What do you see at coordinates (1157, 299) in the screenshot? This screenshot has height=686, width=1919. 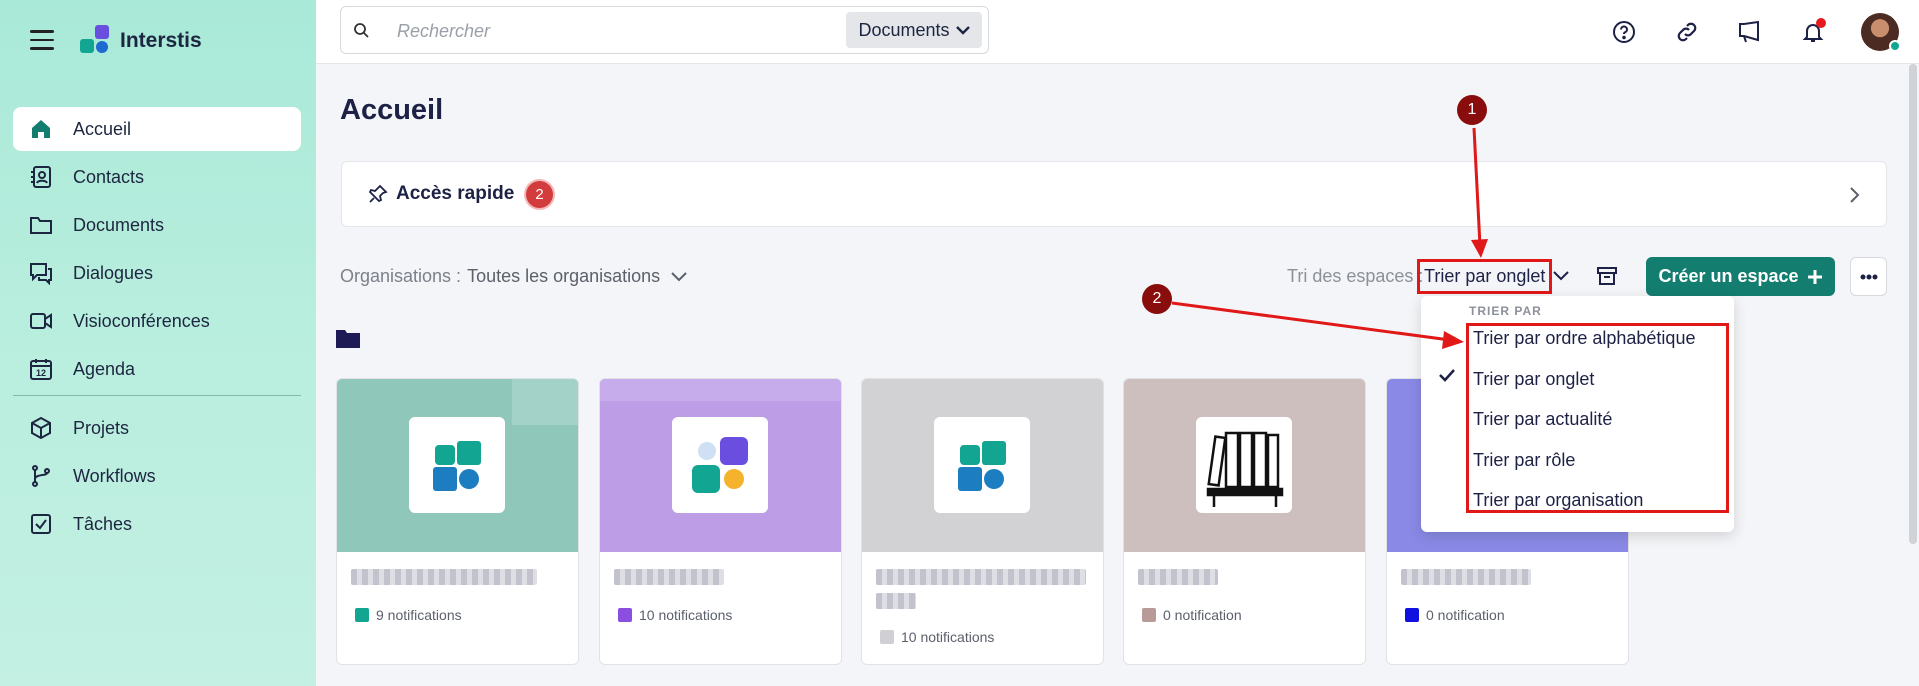 I see `annotation-marker-2: 2` at bounding box center [1157, 299].